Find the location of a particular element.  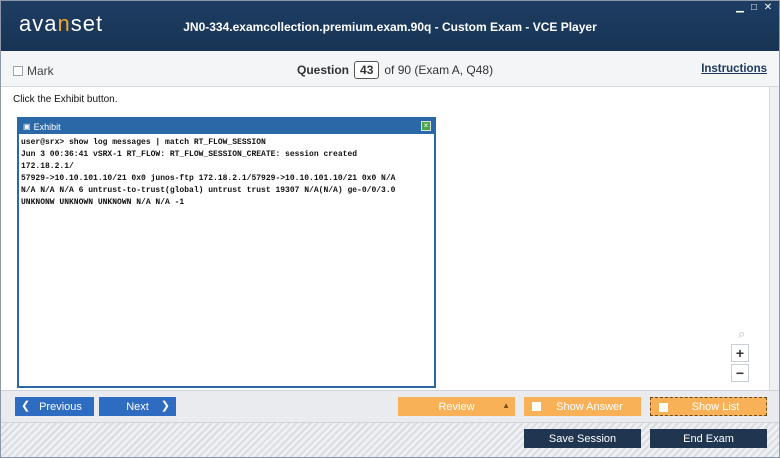

exhibit-title-bar: ▣ Exhibit × is located at coordinates (226, 126).